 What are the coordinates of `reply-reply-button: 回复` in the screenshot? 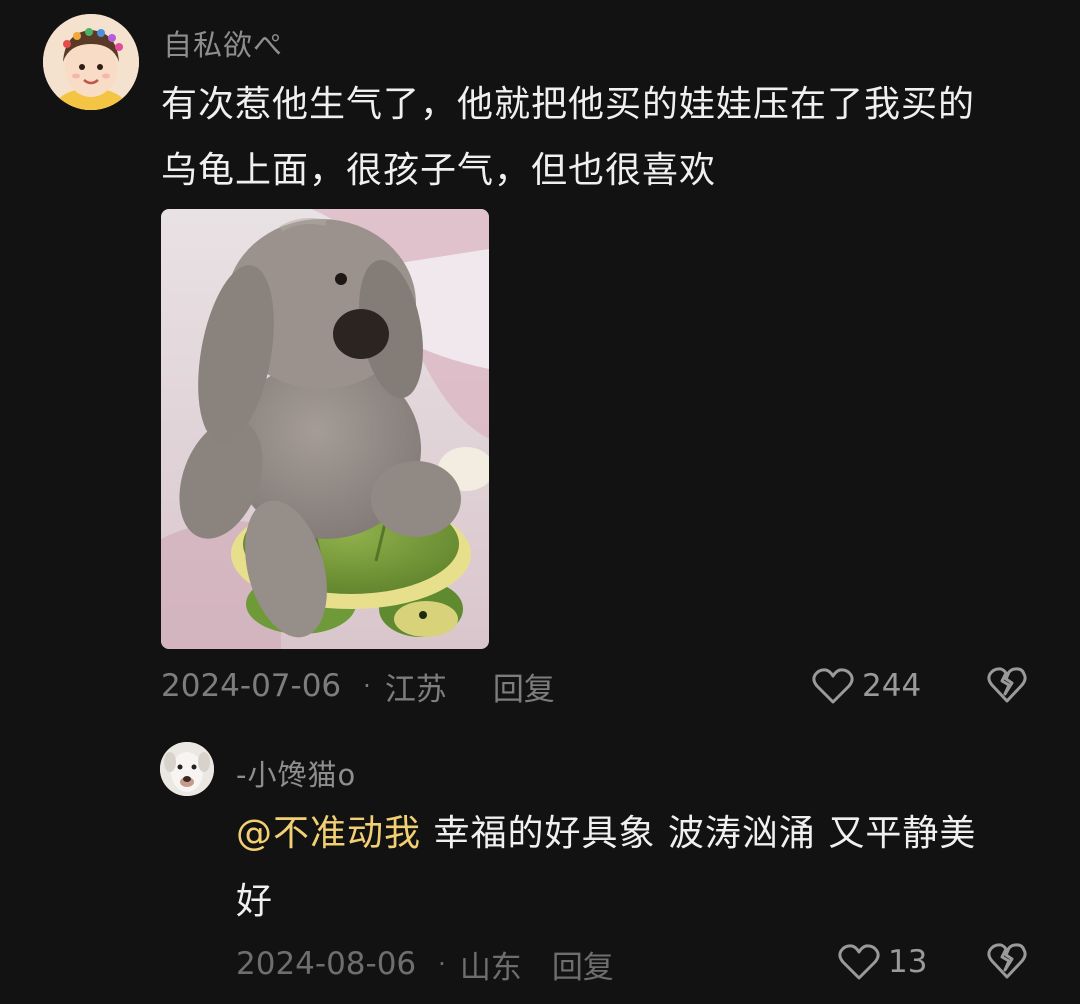 It's located at (583, 964).